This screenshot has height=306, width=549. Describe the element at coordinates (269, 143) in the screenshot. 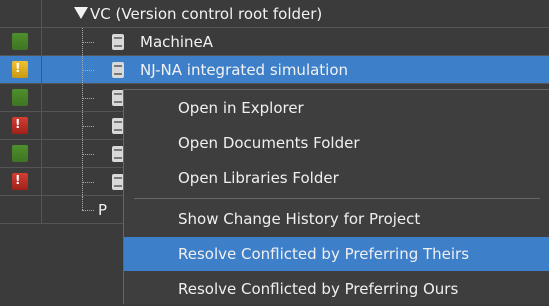

I see `menu-item-label: Open Documents Folder` at that location.